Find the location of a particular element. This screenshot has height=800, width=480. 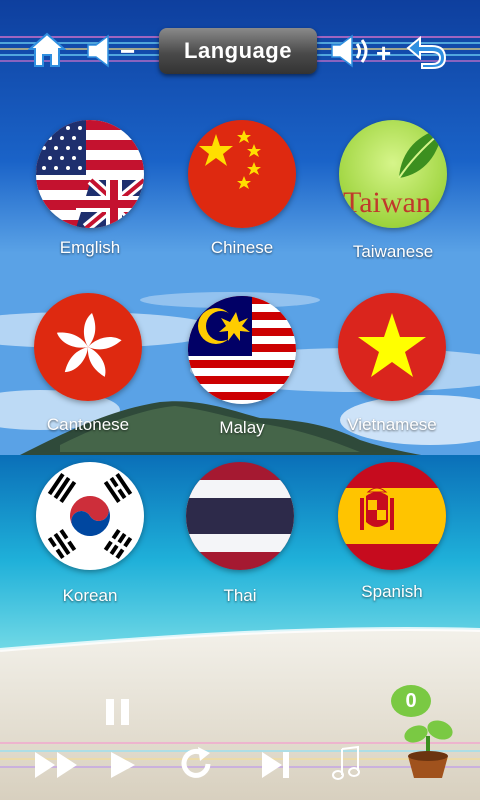

language-malay: Malay is located at coordinates (242, 367).